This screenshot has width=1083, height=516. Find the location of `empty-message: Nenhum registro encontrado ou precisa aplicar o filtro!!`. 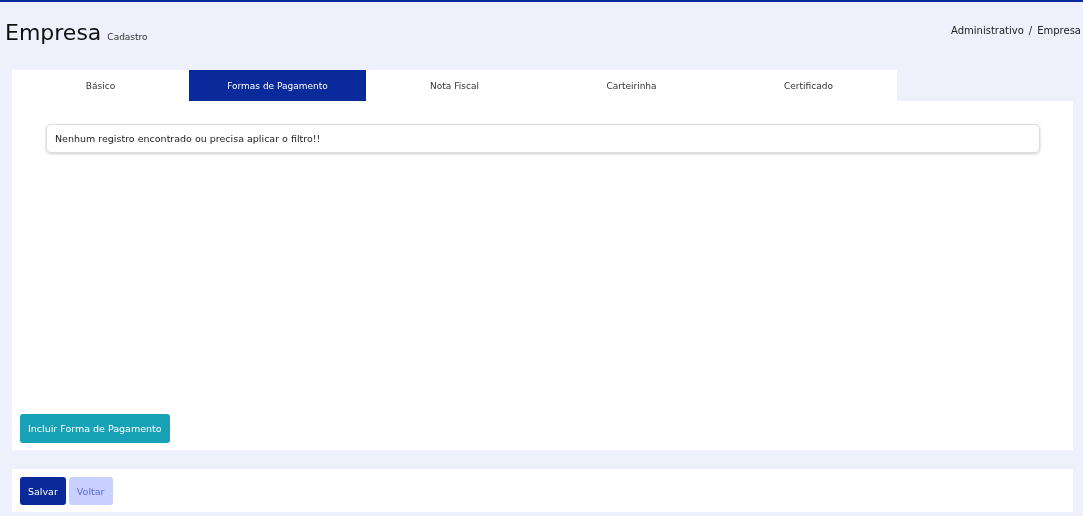

empty-message: Nenhum registro encontrado ou precisa aplicar o filtro!! is located at coordinates (543, 138).